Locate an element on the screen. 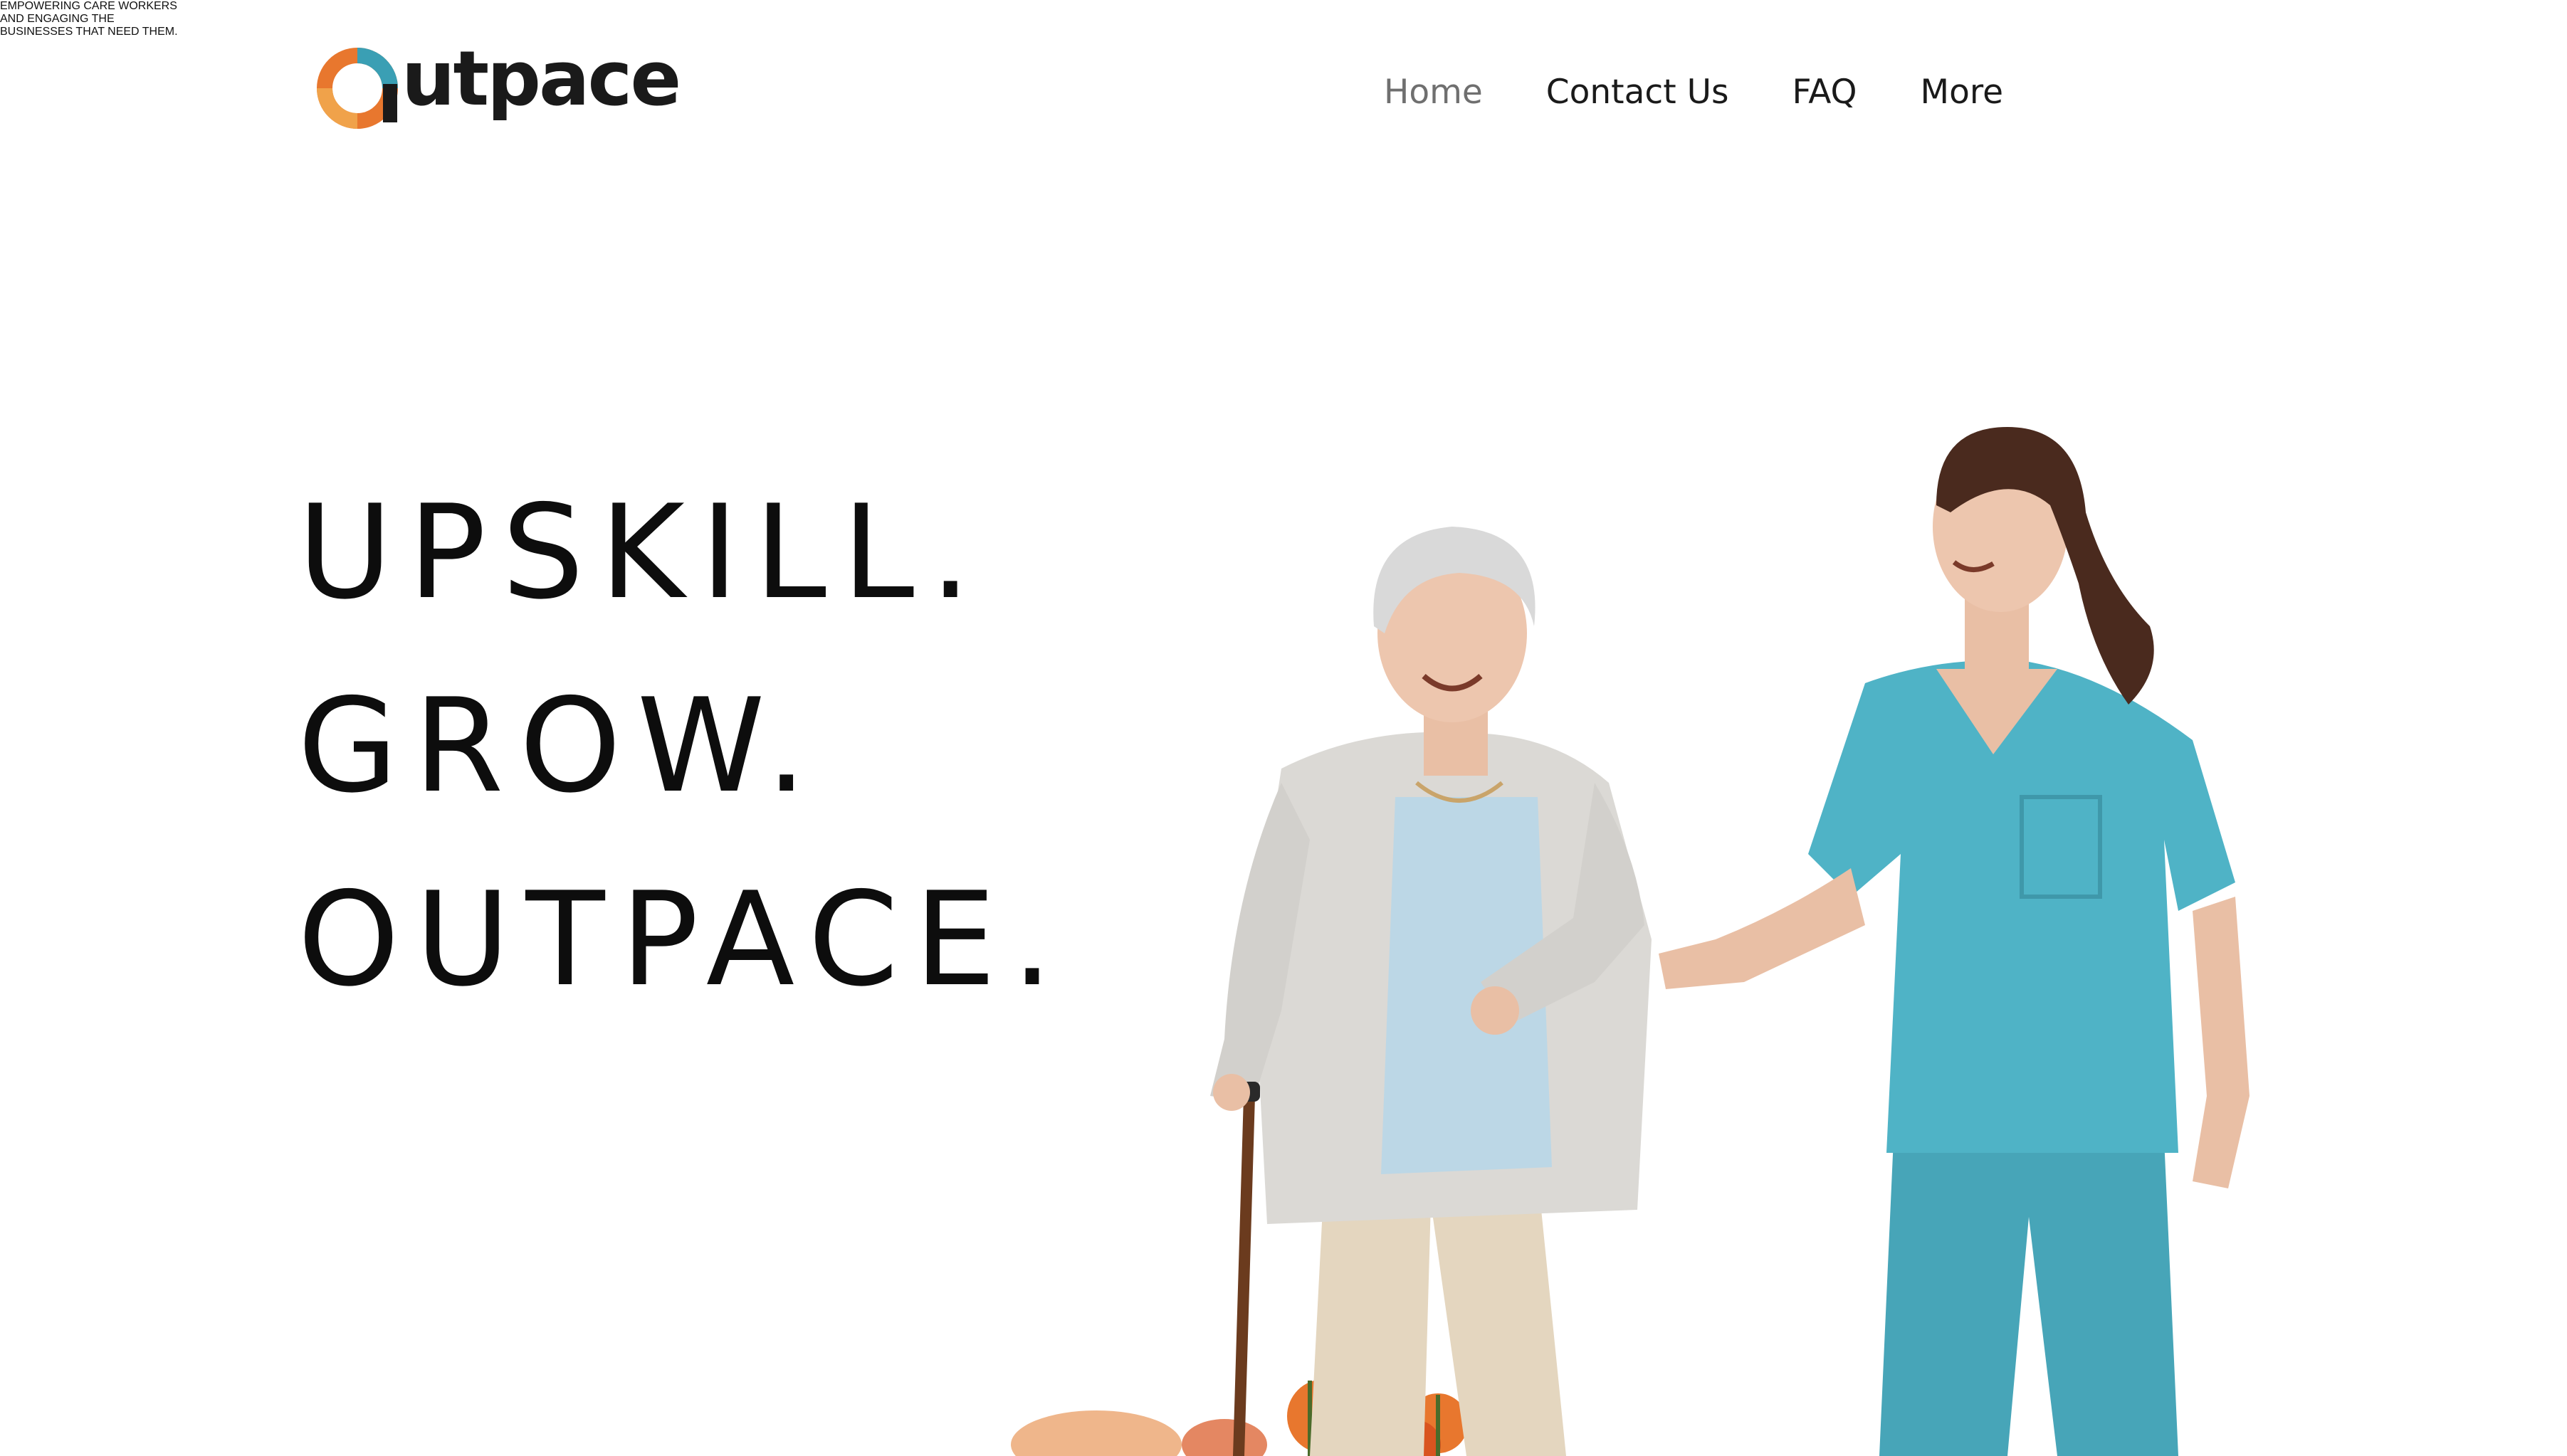 This screenshot has height=1456, width=2567. site-logo: utpace is located at coordinates (496, 87).